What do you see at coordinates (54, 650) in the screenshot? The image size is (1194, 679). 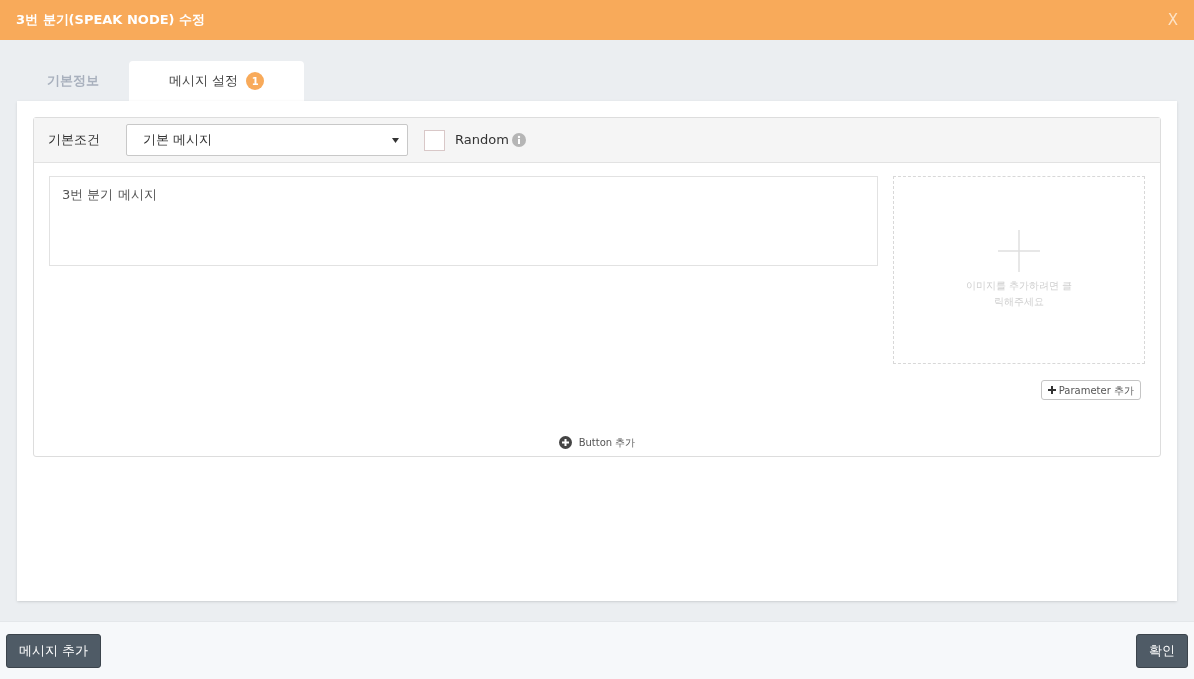 I see `add-message-button: 메시지 추가` at bounding box center [54, 650].